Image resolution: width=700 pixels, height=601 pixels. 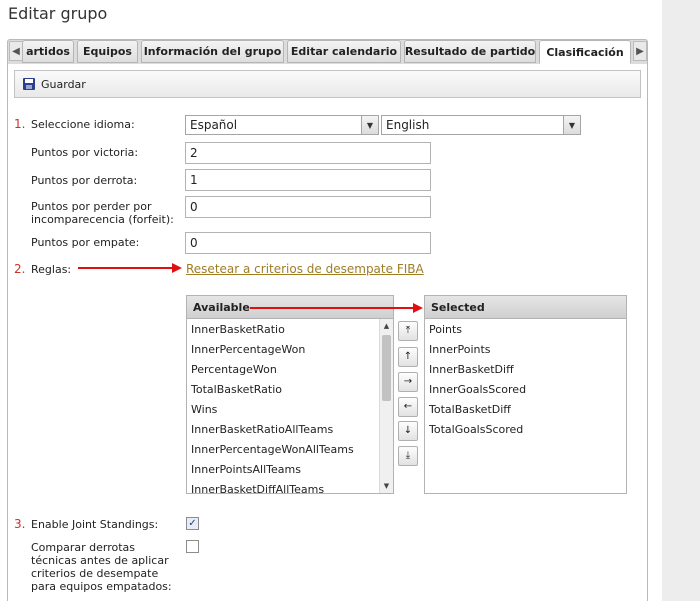 What do you see at coordinates (308, 243) in the screenshot?
I see `points-draw-input: 0` at bounding box center [308, 243].